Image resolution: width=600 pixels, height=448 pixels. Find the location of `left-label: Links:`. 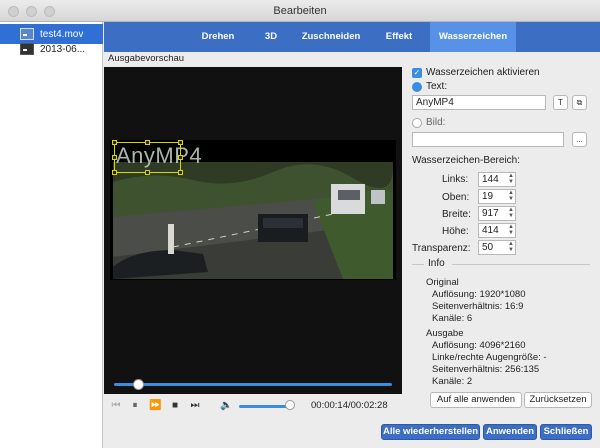

left-label: Links: is located at coordinates (455, 179).